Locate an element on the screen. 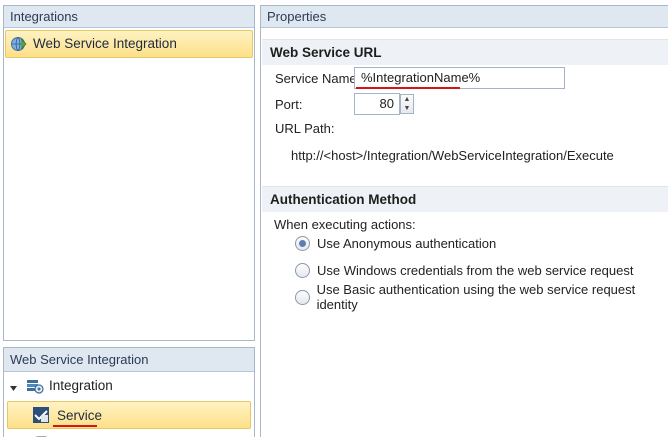 This screenshot has height=437, width=668. service-name-annotation-underline is located at coordinates (408, 88).